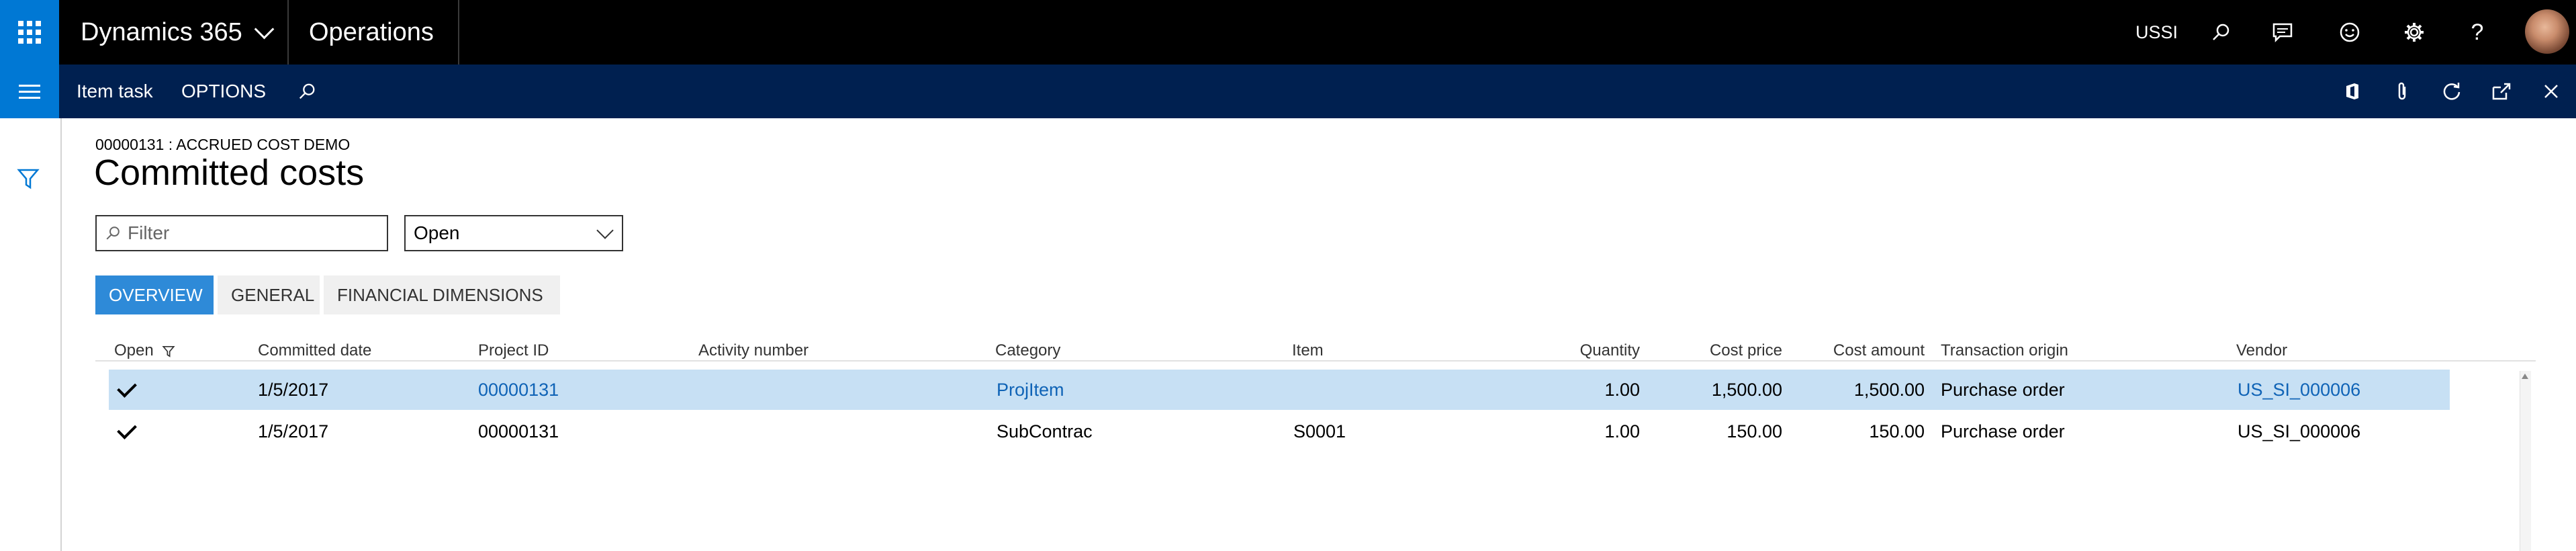  Describe the element at coordinates (1746, 390) in the screenshot. I see `cost-price-cell: 1,500.00` at that location.